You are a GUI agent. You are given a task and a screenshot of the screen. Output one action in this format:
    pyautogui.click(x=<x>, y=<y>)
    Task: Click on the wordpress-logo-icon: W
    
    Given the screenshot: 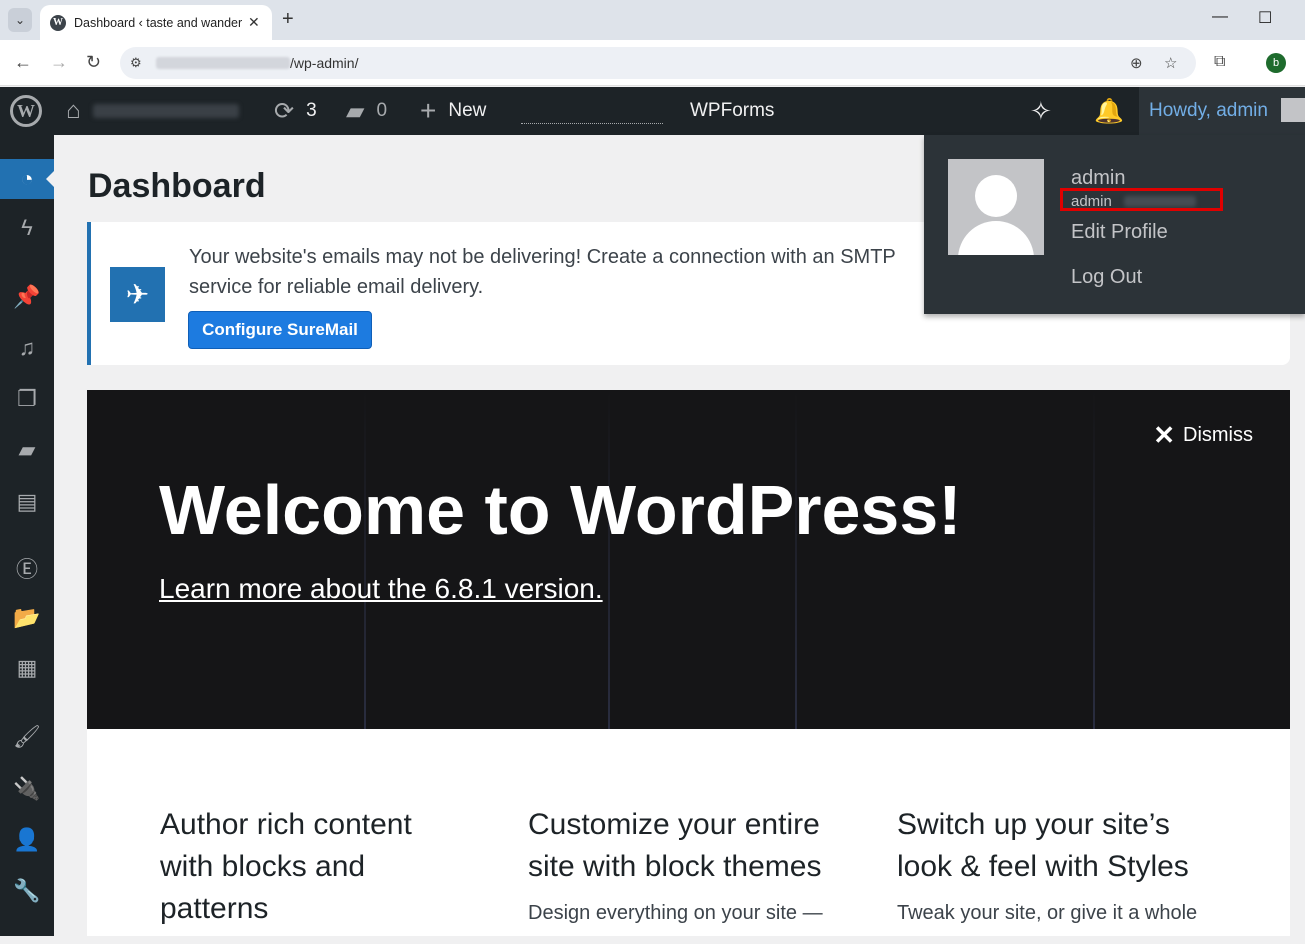 What is the action you would take?
    pyautogui.click(x=26, y=111)
    